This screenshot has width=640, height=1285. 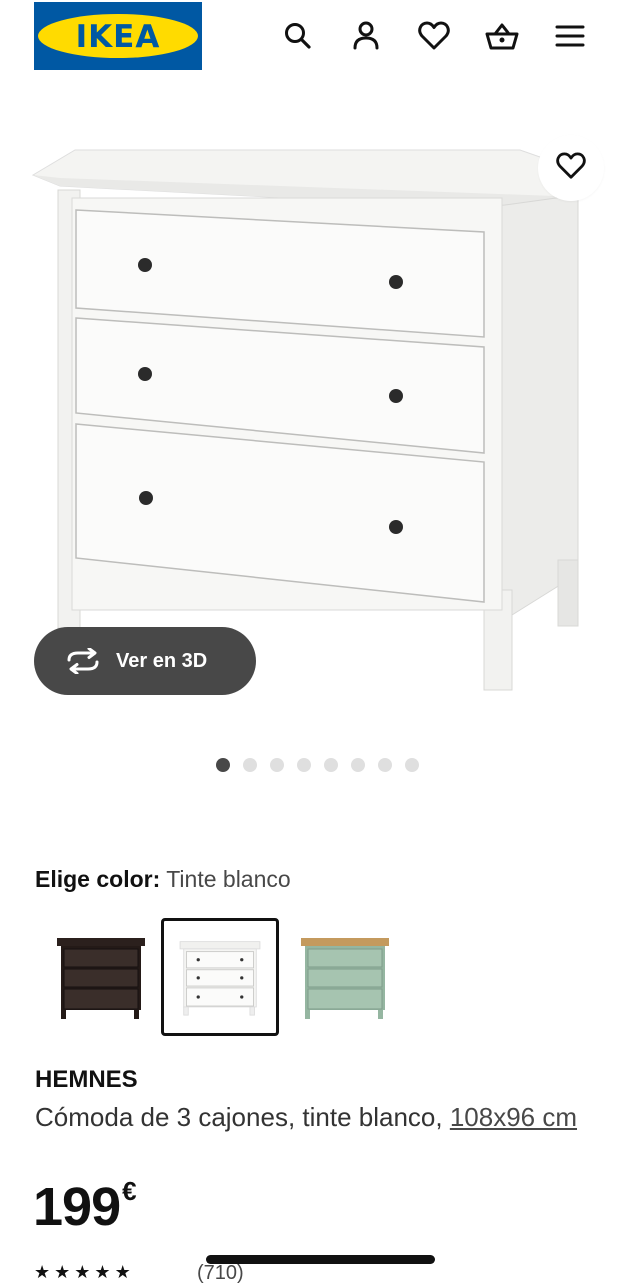 I want to click on basket-icon, so click(x=502, y=36).